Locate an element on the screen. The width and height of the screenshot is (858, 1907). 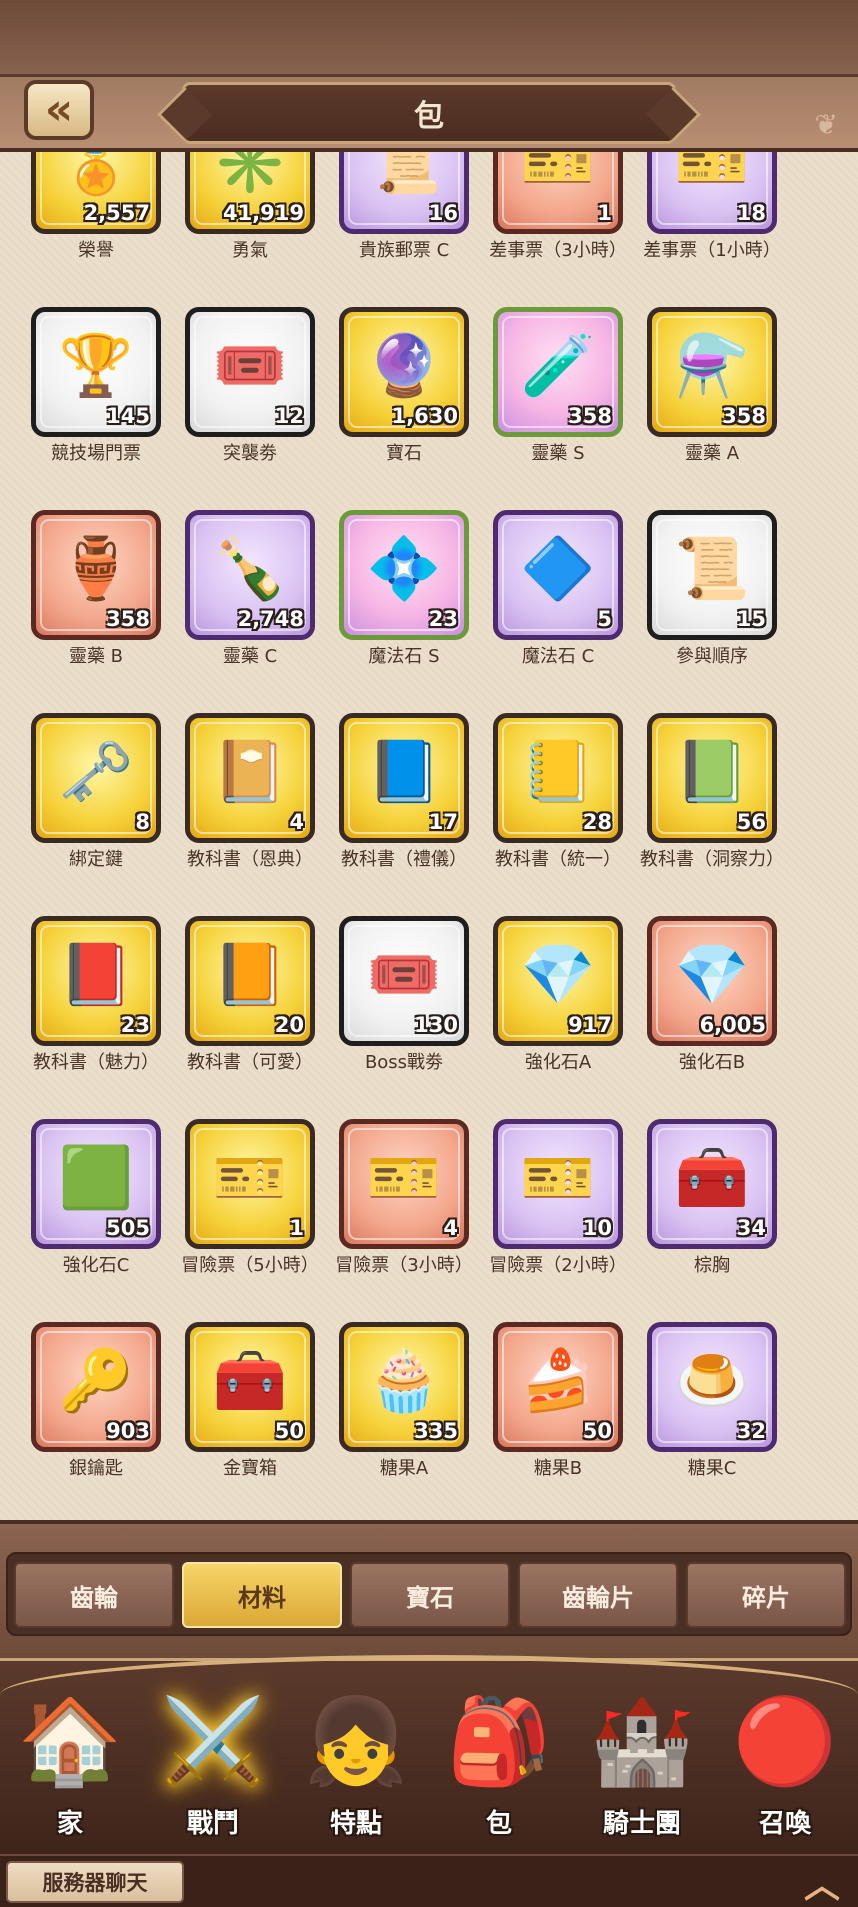
item-icon: 🎟️ is located at coordinates (404, 975).